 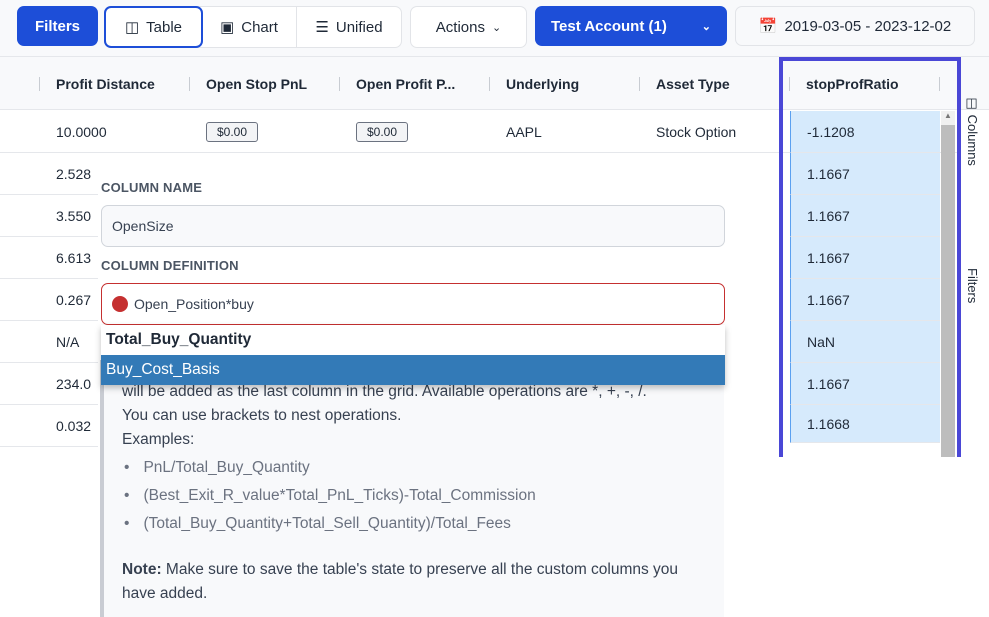 What do you see at coordinates (413, 304) in the screenshot?
I see `column-definition-input: Open_Position*buy` at bounding box center [413, 304].